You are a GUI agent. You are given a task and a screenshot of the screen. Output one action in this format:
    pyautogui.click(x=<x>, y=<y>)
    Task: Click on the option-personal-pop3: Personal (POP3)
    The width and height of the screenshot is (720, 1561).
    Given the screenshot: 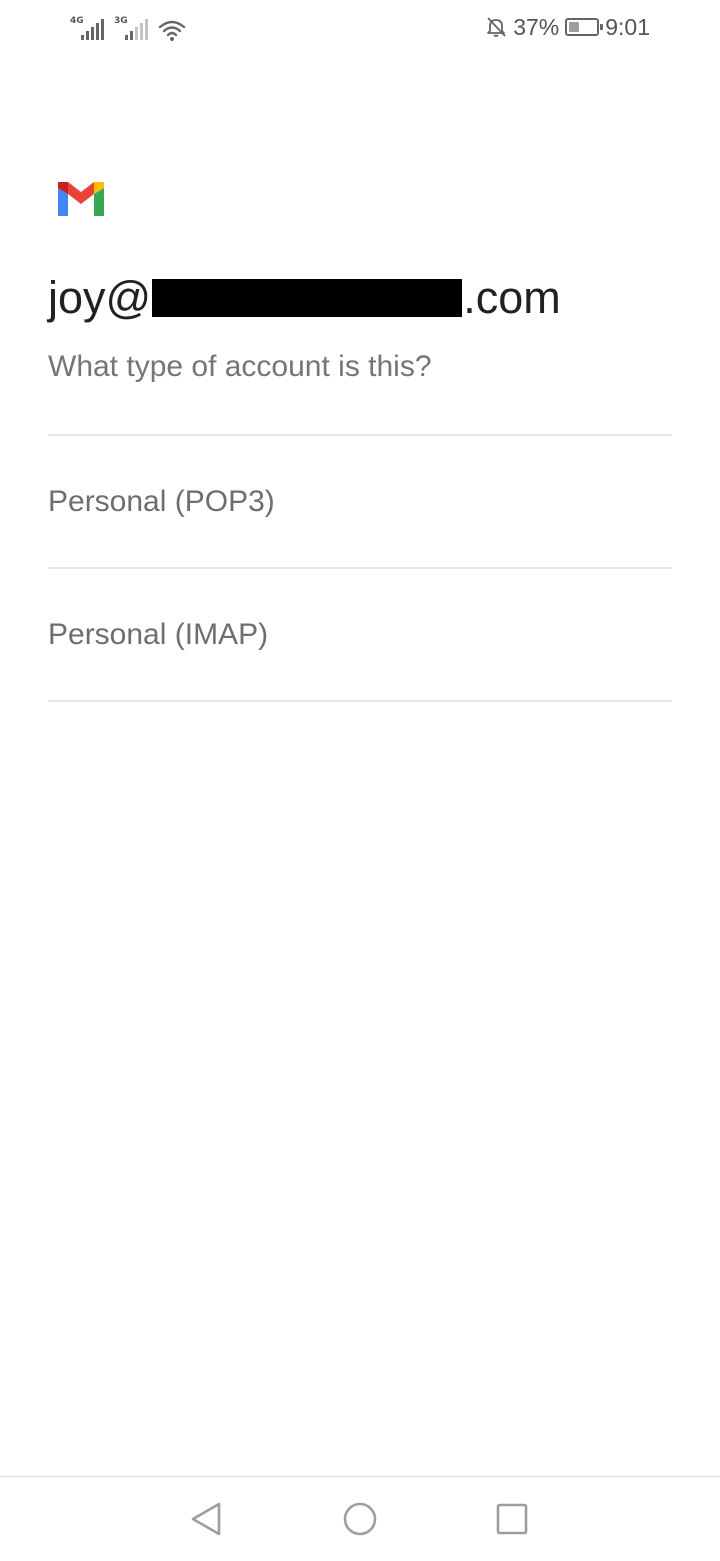 What is the action you would take?
    pyautogui.click(x=360, y=501)
    